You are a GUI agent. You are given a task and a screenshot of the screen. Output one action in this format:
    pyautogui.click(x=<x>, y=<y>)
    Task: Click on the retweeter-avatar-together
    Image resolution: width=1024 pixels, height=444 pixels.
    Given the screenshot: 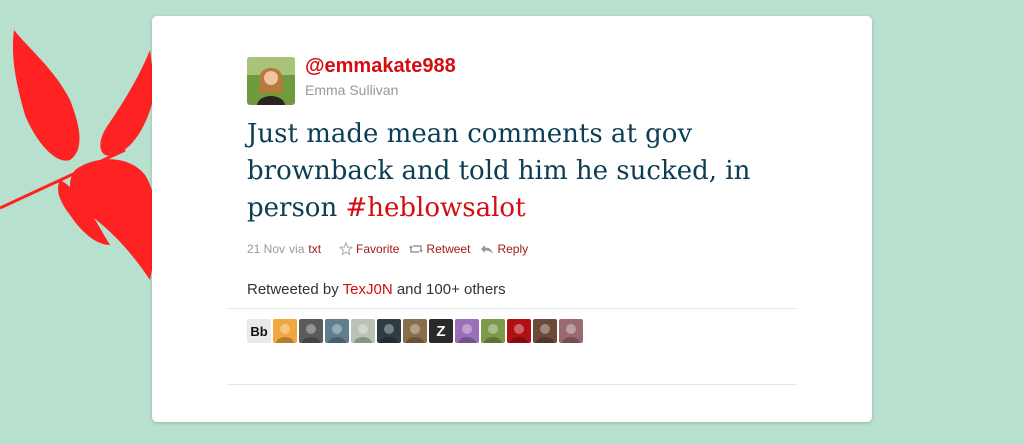 What is the action you would take?
    pyautogui.click(x=519, y=331)
    